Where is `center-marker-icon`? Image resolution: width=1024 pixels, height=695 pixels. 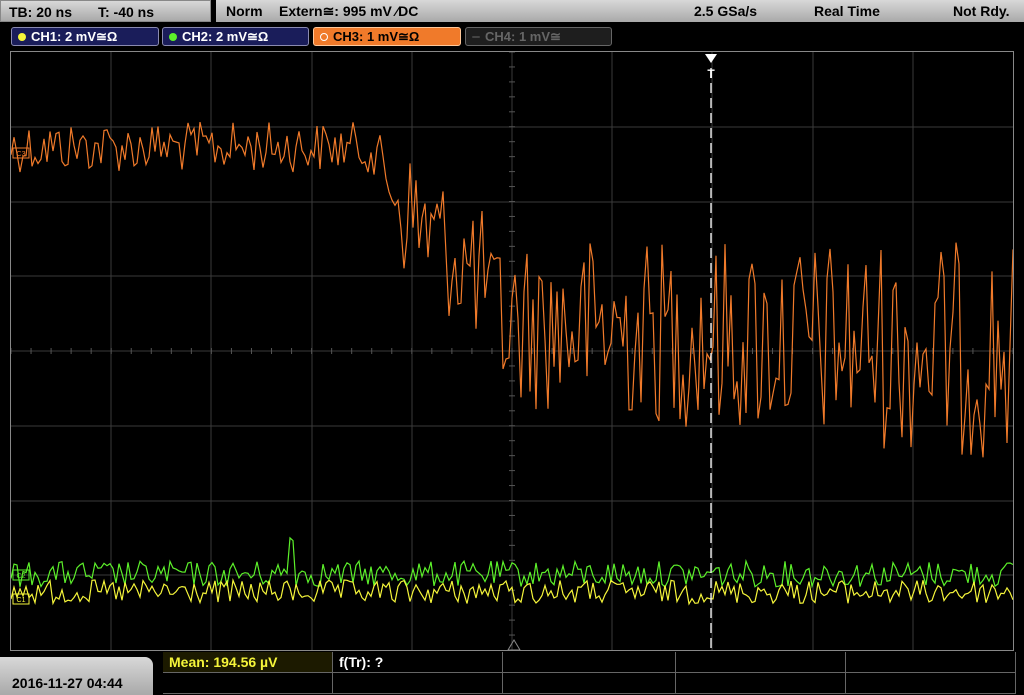 center-marker-icon is located at coordinates (514, 644).